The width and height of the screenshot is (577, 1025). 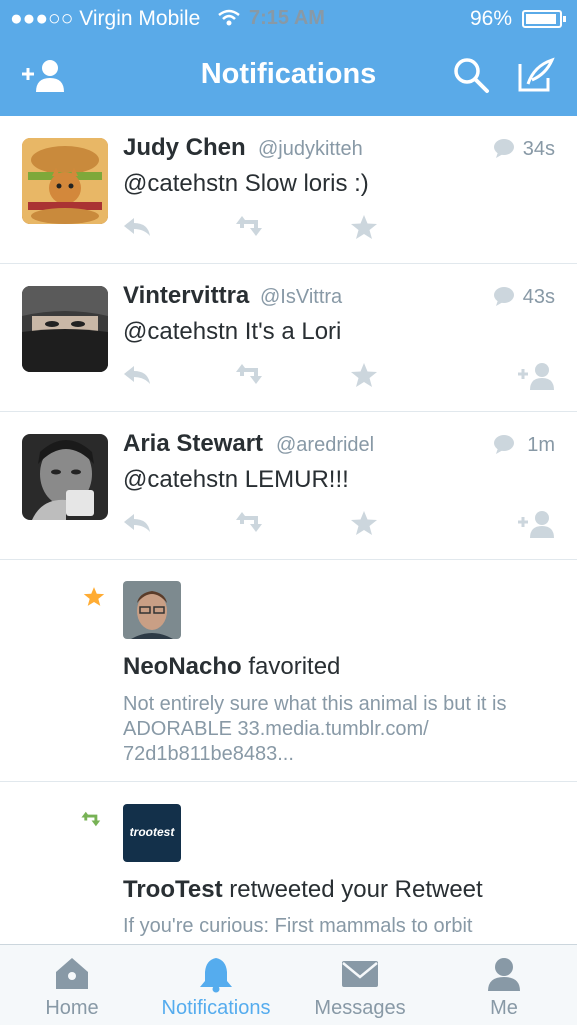 What do you see at coordinates (229, 21) in the screenshot?
I see `wifi-icon` at bounding box center [229, 21].